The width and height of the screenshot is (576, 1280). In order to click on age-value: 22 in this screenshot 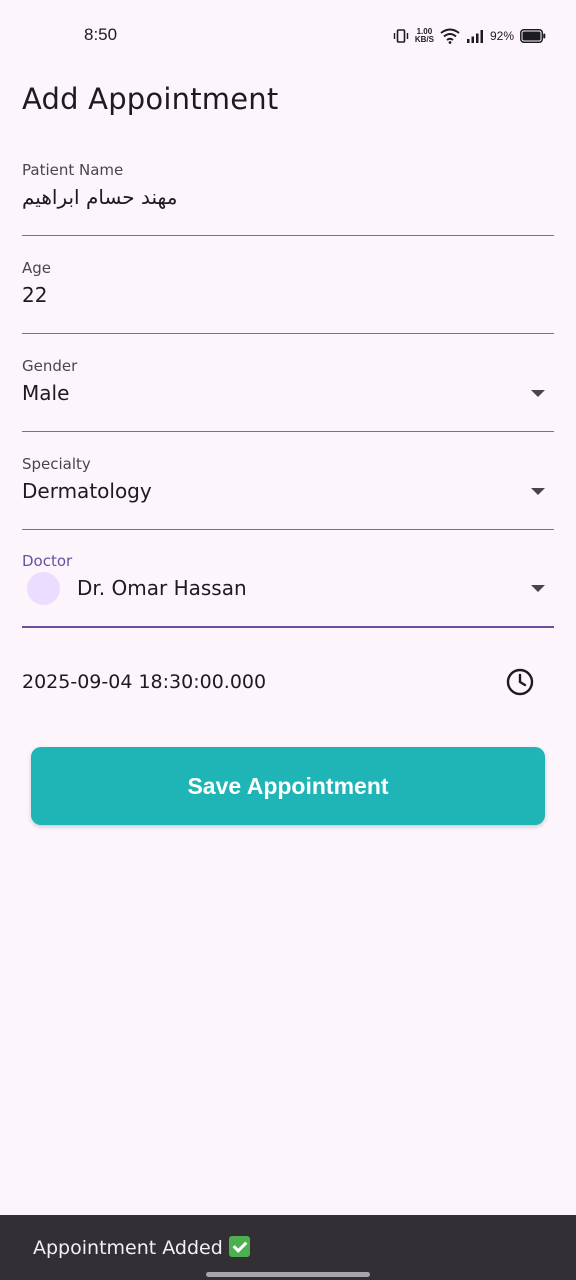, I will do `click(35, 295)`.